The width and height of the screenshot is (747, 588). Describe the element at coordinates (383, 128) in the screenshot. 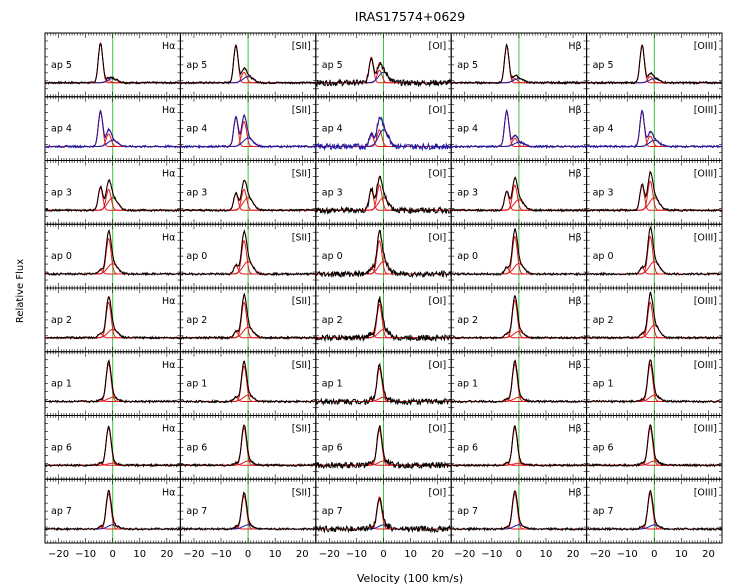

I see `panel-ap4-2: ap 4 [OI]` at that location.